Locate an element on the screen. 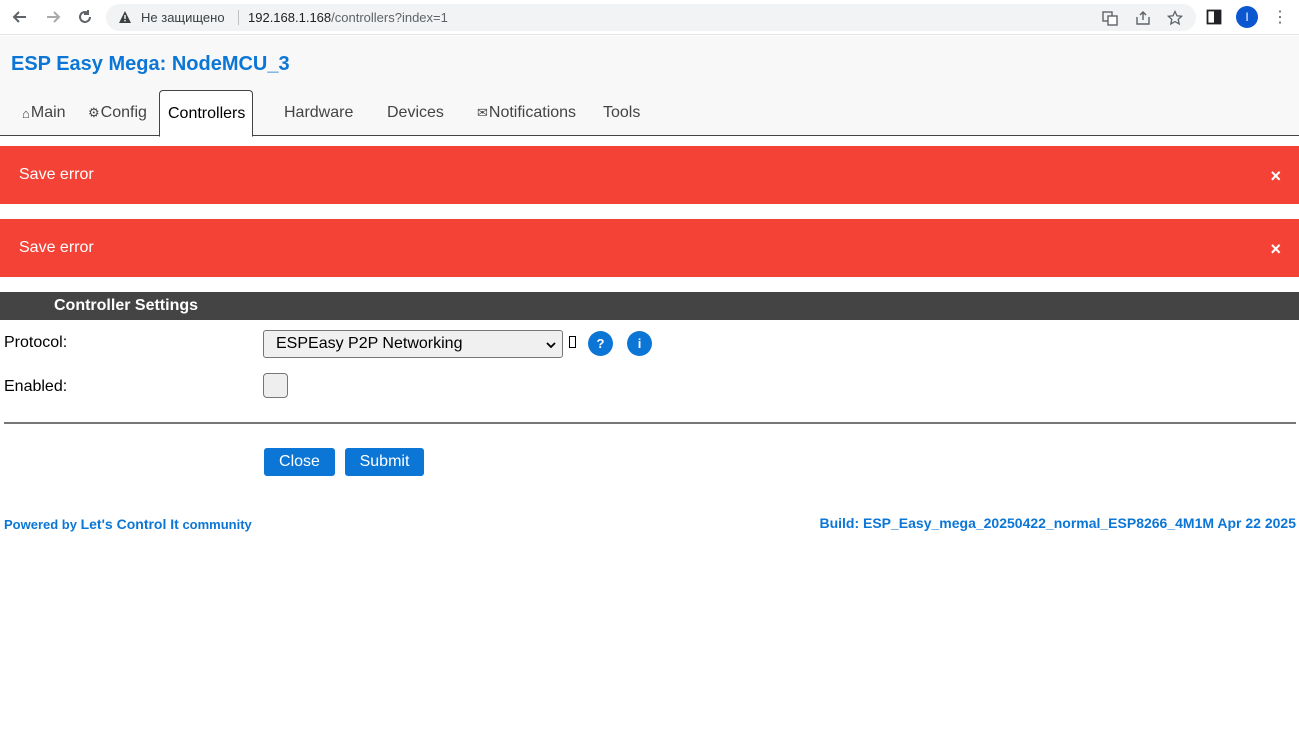 The width and height of the screenshot is (1299, 733). tab-label: Main is located at coordinates (48, 112).